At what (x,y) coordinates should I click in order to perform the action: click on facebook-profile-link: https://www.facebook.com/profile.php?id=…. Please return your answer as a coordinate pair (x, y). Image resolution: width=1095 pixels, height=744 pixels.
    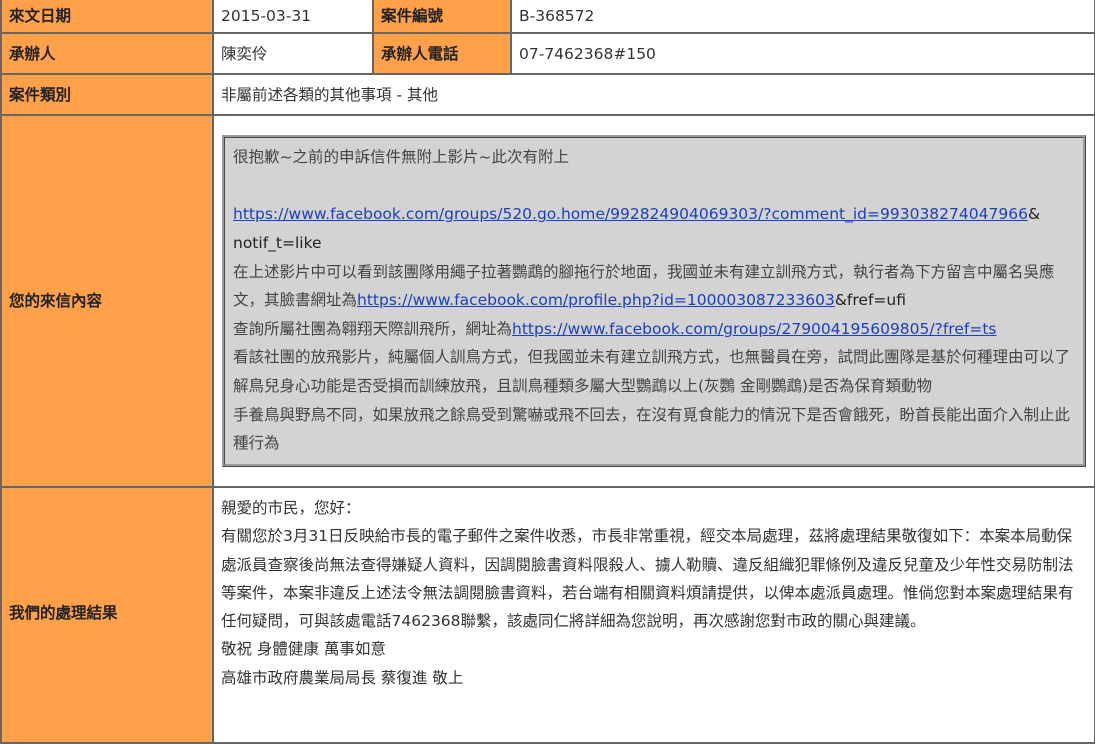
    Looking at the image, I should click on (596, 300).